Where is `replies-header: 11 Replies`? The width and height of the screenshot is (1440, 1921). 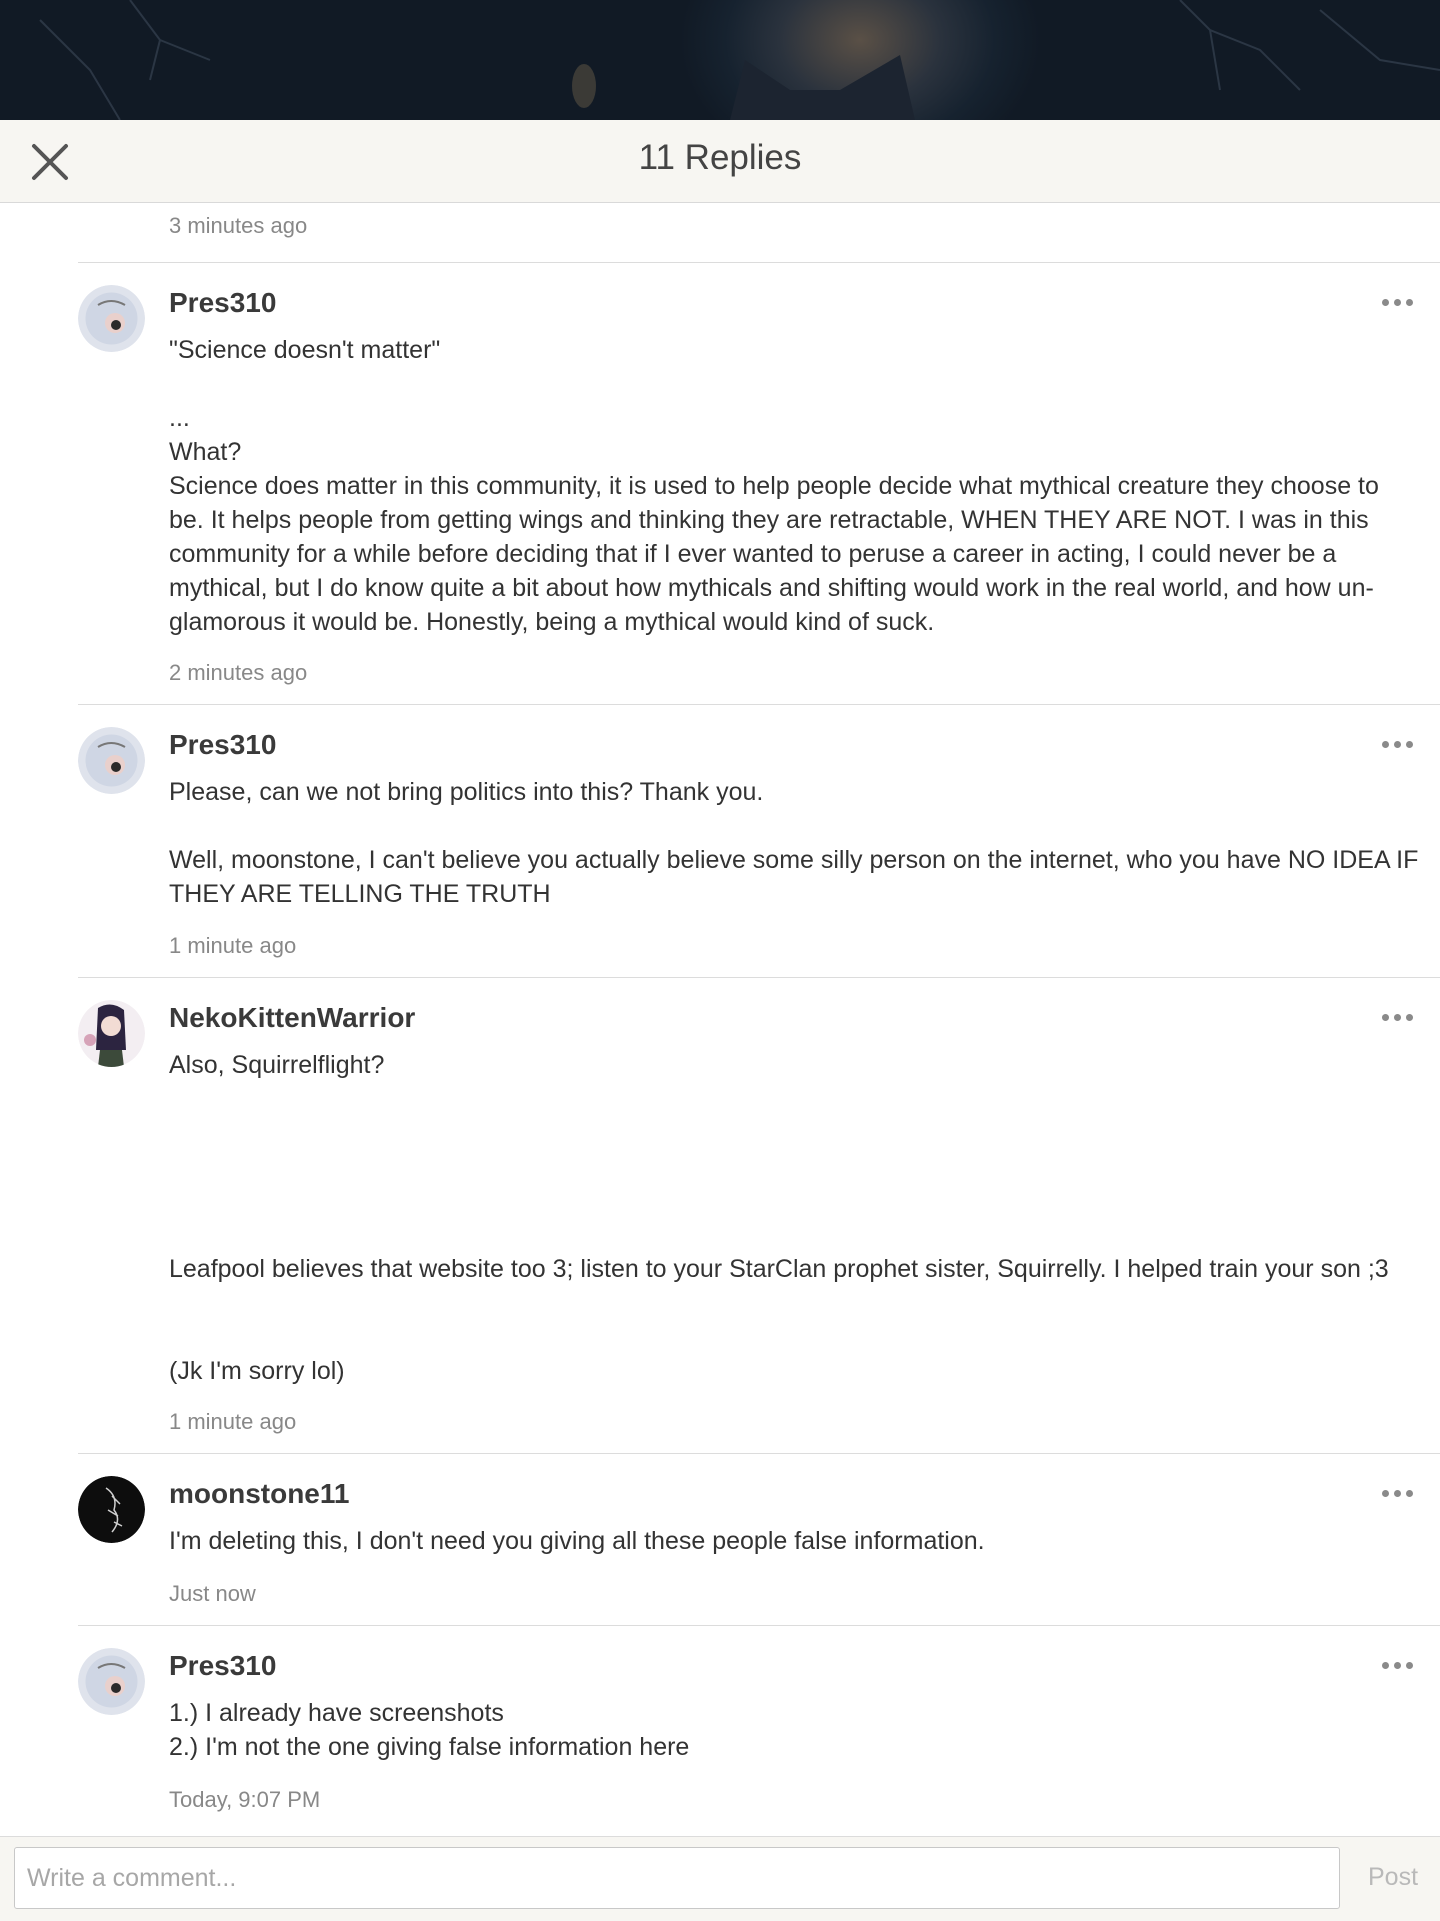 replies-header: 11 Replies is located at coordinates (720, 161).